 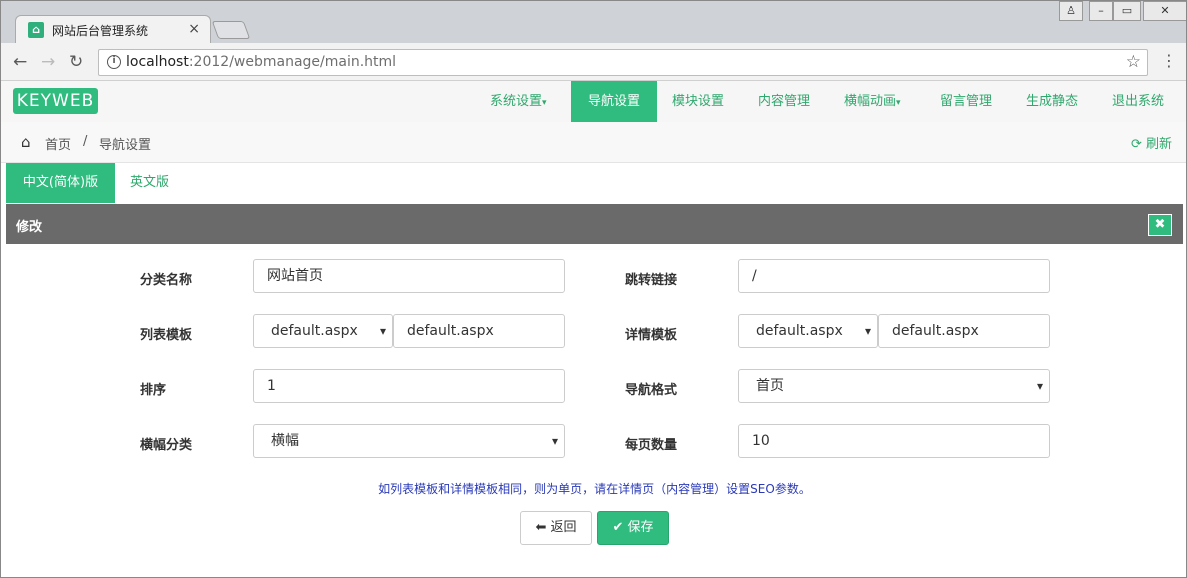 I want to click on nav-label: 模块设置, so click(x=698, y=101).